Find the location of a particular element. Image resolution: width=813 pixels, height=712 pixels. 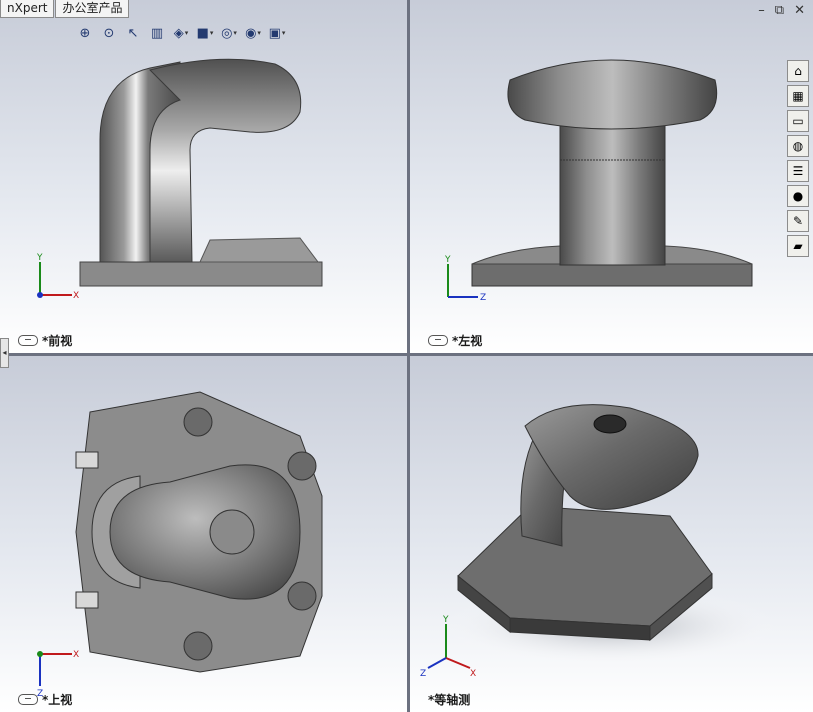

document-tabs: nXpert 办公室产品 is located at coordinates (65, 9).